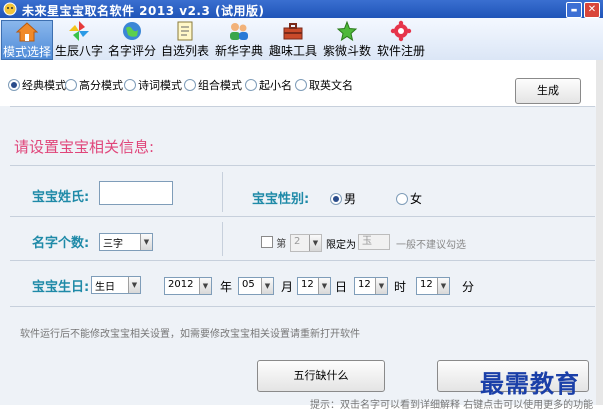  I want to click on day-unit: 日, so click(341, 287).